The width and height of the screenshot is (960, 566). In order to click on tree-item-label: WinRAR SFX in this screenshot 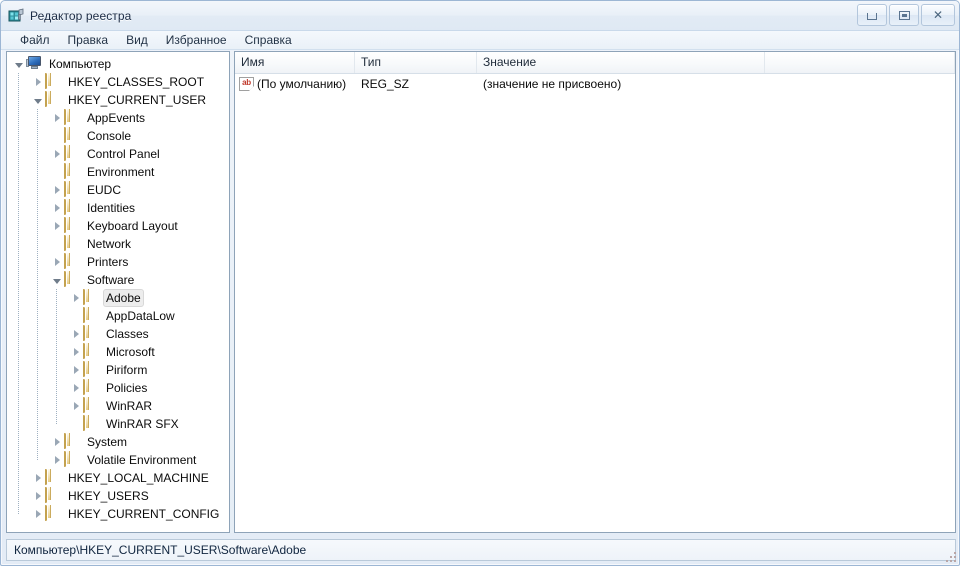, I will do `click(142, 424)`.